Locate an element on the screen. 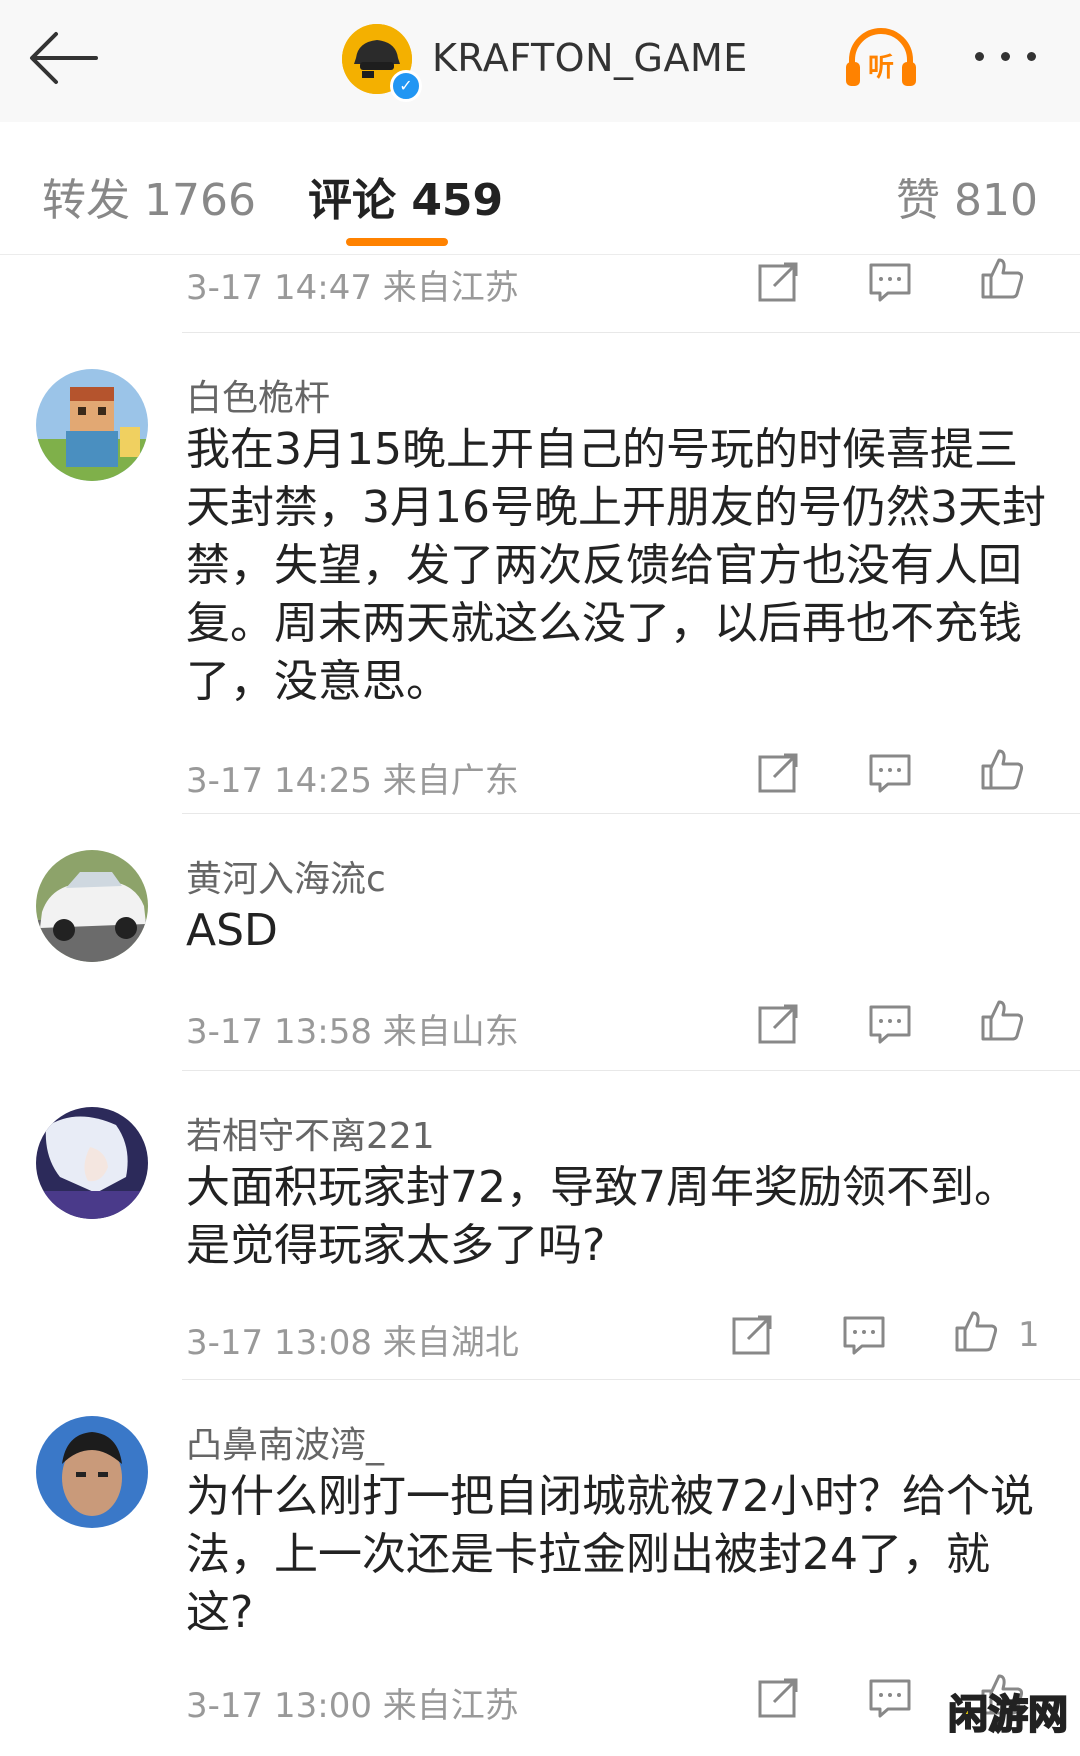  account-name: KRAFTON_GAME is located at coordinates (590, 58).